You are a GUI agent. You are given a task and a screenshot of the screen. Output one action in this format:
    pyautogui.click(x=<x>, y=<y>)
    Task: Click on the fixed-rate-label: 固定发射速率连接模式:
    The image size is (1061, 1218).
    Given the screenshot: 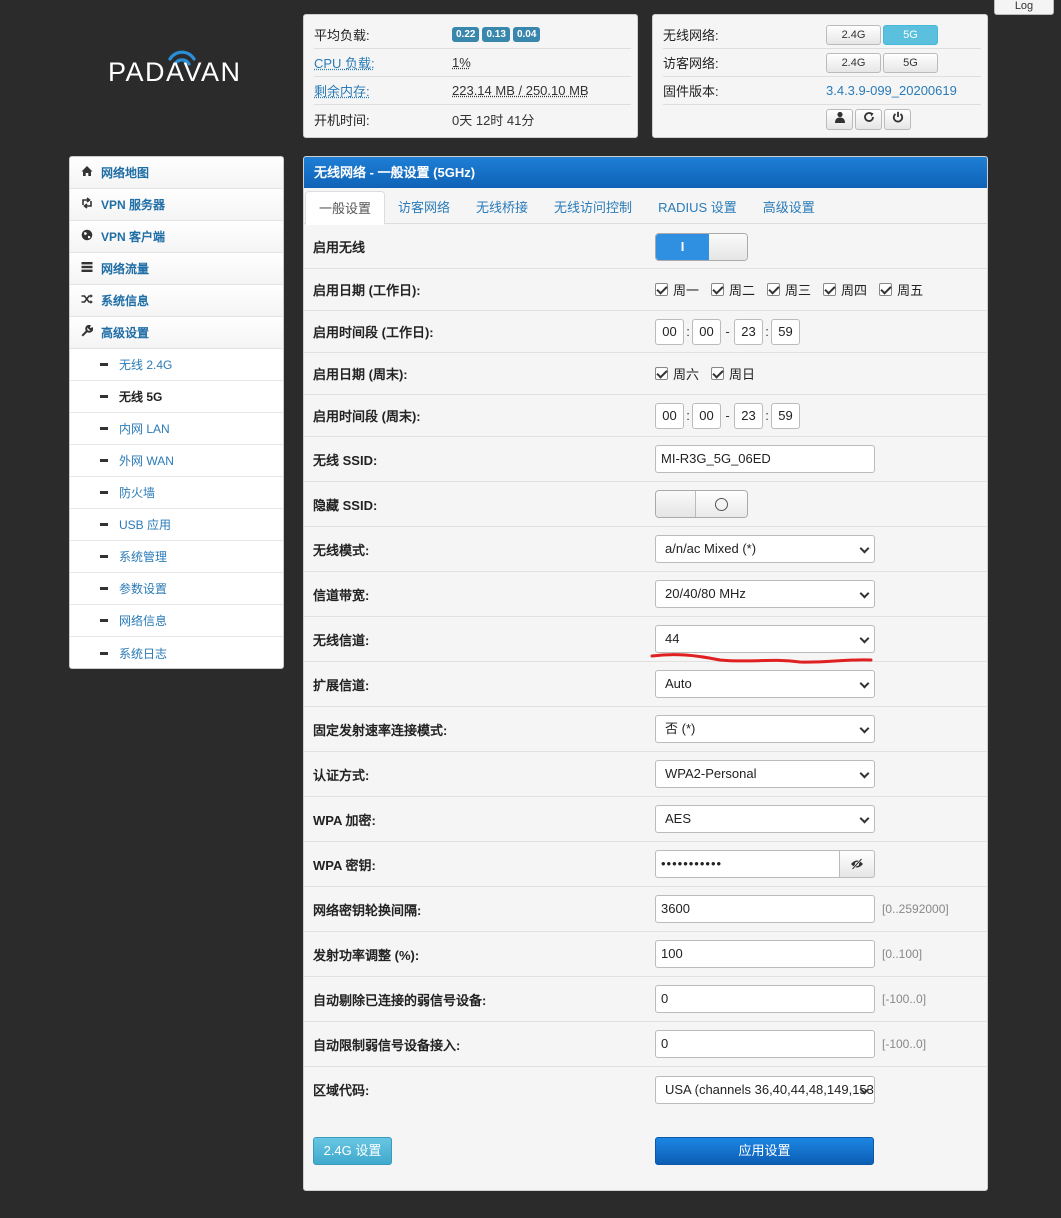 What is the action you would take?
    pyautogui.click(x=380, y=730)
    